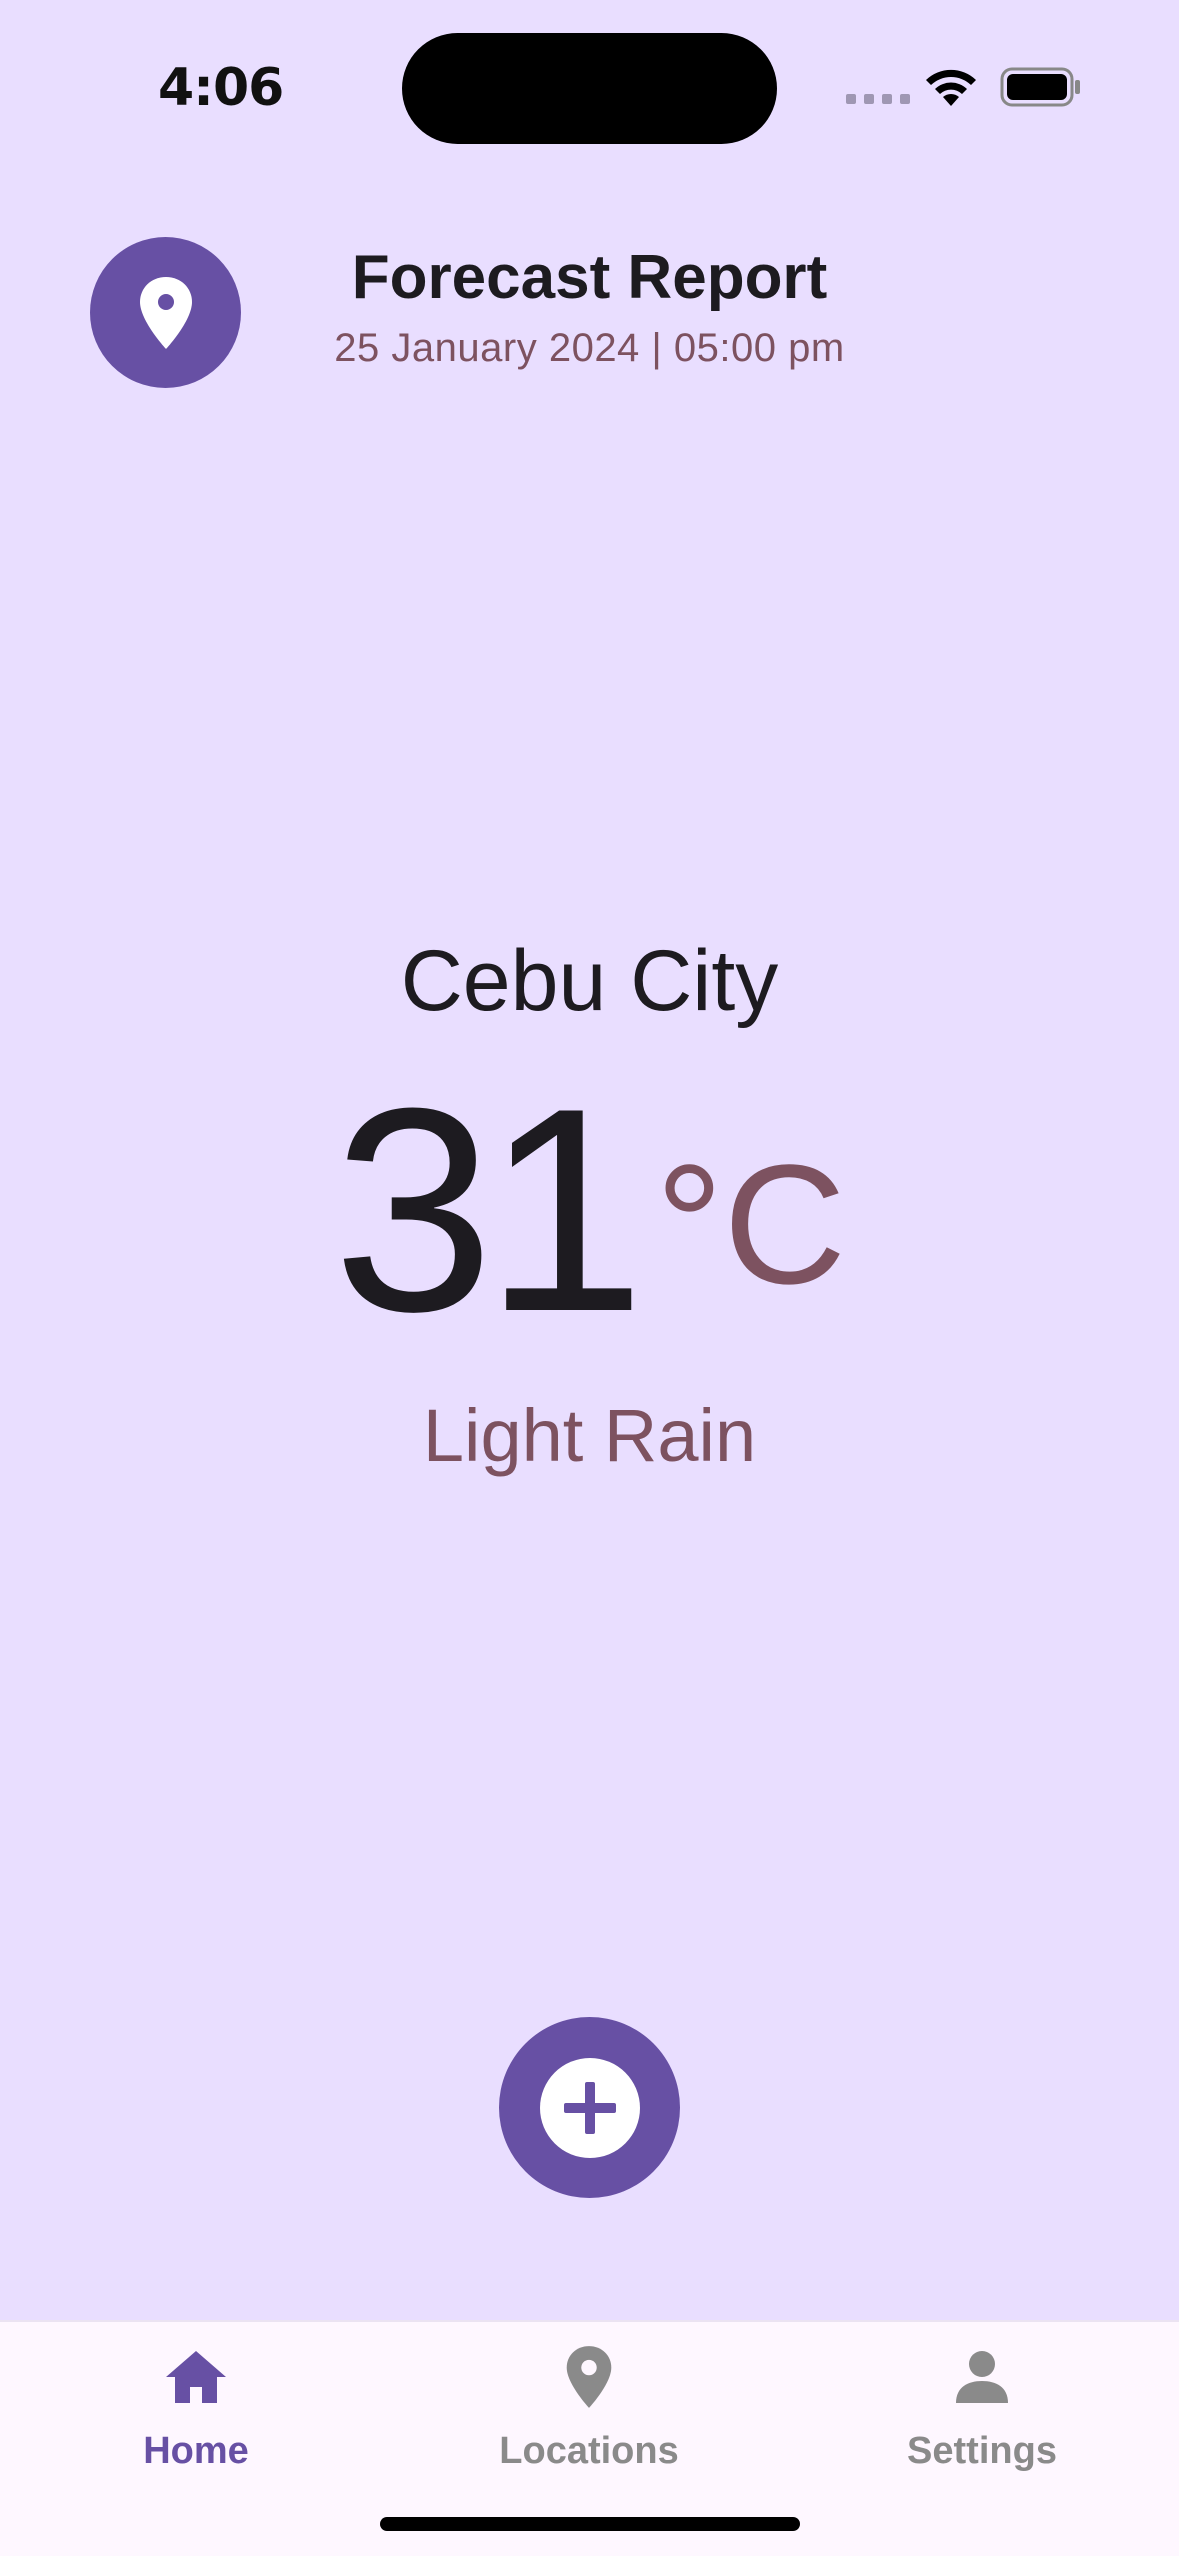 The width and height of the screenshot is (1179, 2556). Describe the element at coordinates (589, 277) in the screenshot. I see `page-title: Forecast Report` at that location.